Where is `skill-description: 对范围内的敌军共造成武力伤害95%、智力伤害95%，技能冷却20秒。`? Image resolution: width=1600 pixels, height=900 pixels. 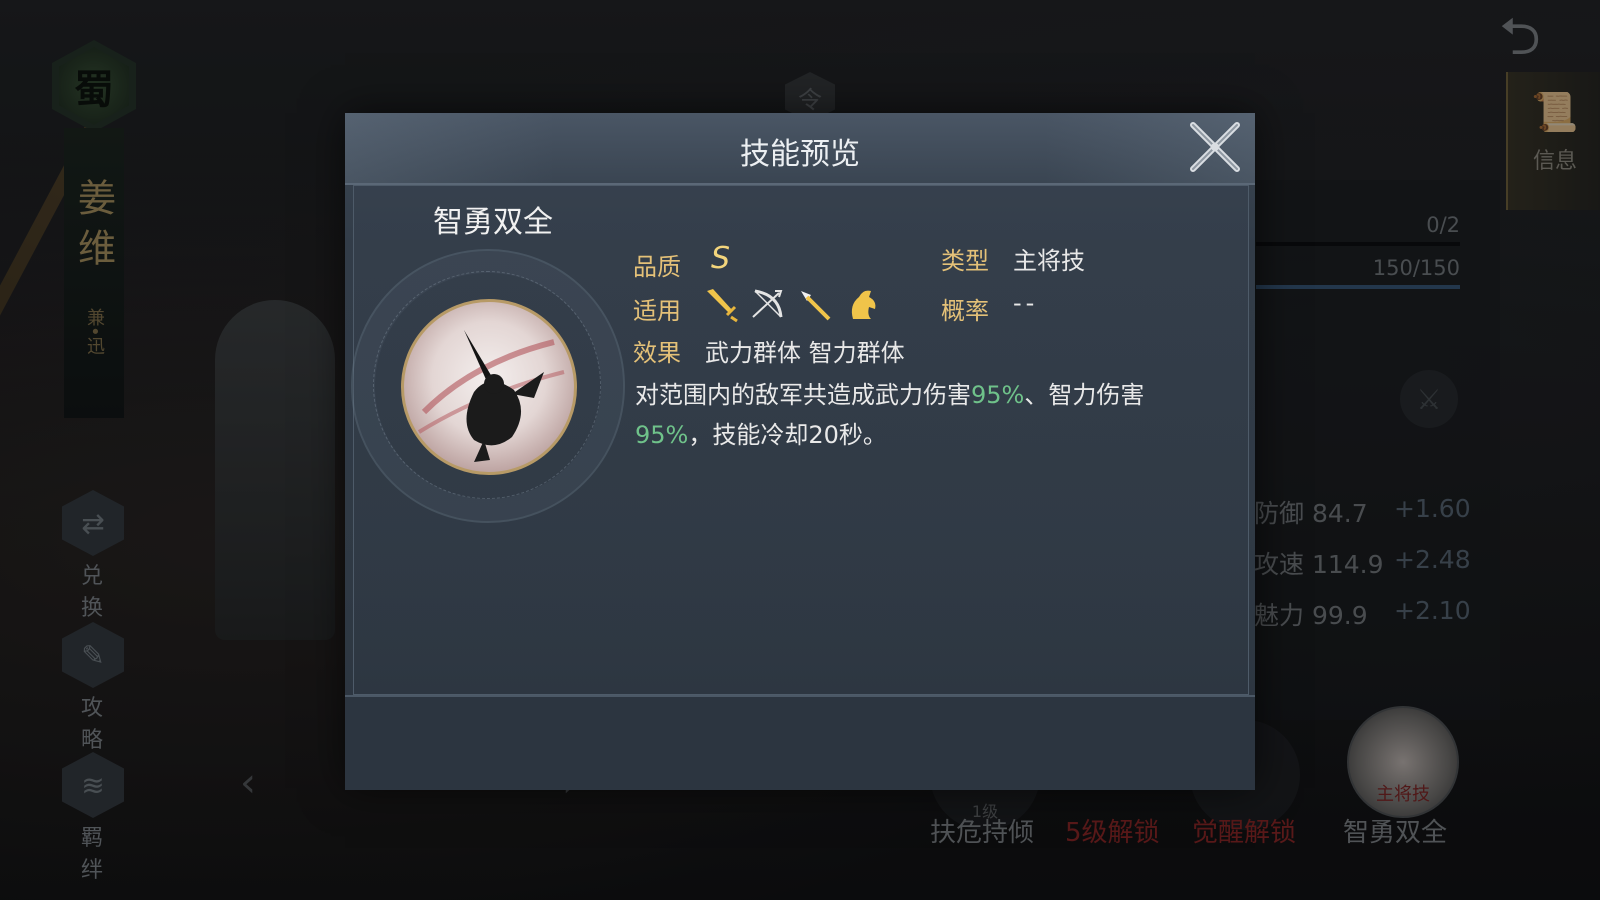 skill-description: 对范围内的敌军共造成武力伤害95%、智力伤害95%，技能冷却20秒。 is located at coordinates (915, 415).